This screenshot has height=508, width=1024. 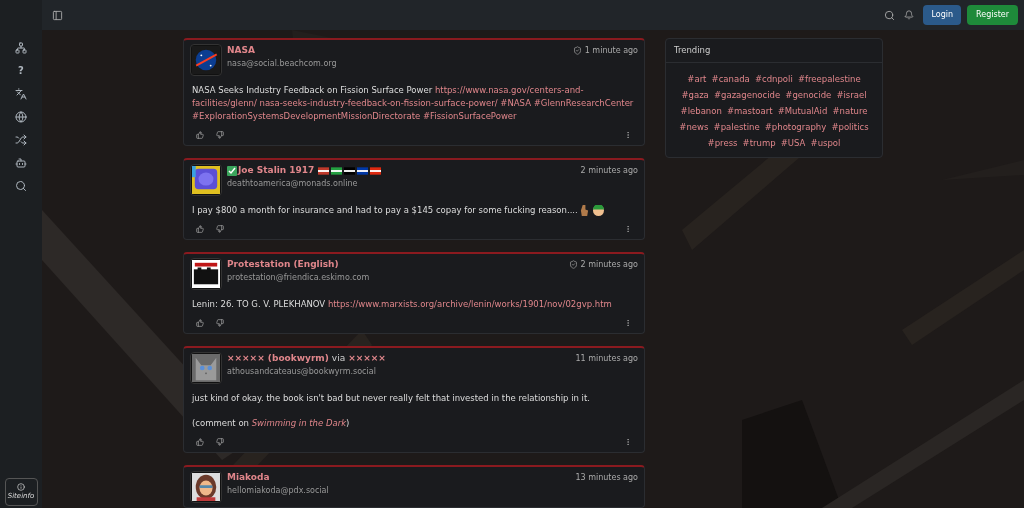 What do you see at coordinates (21, 140) in the screenshot?
I see `shuffle-icon` at bounding box center [21, 140].